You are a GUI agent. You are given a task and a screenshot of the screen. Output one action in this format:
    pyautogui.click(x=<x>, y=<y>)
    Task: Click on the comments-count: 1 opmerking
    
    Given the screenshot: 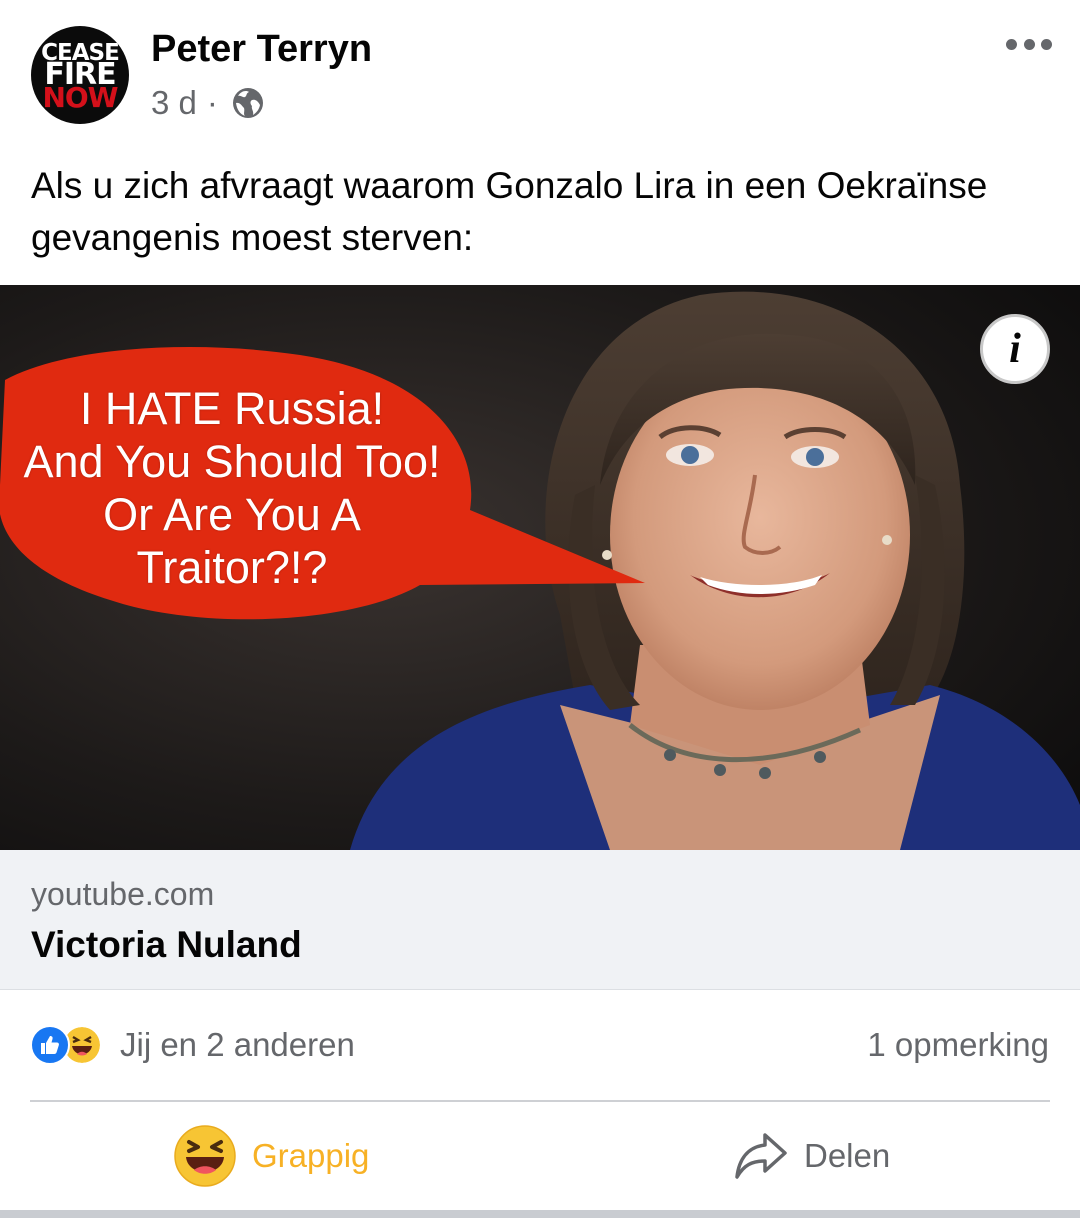 What is the action you would take?
    pyautogui.click(x=958, y=1045)
    